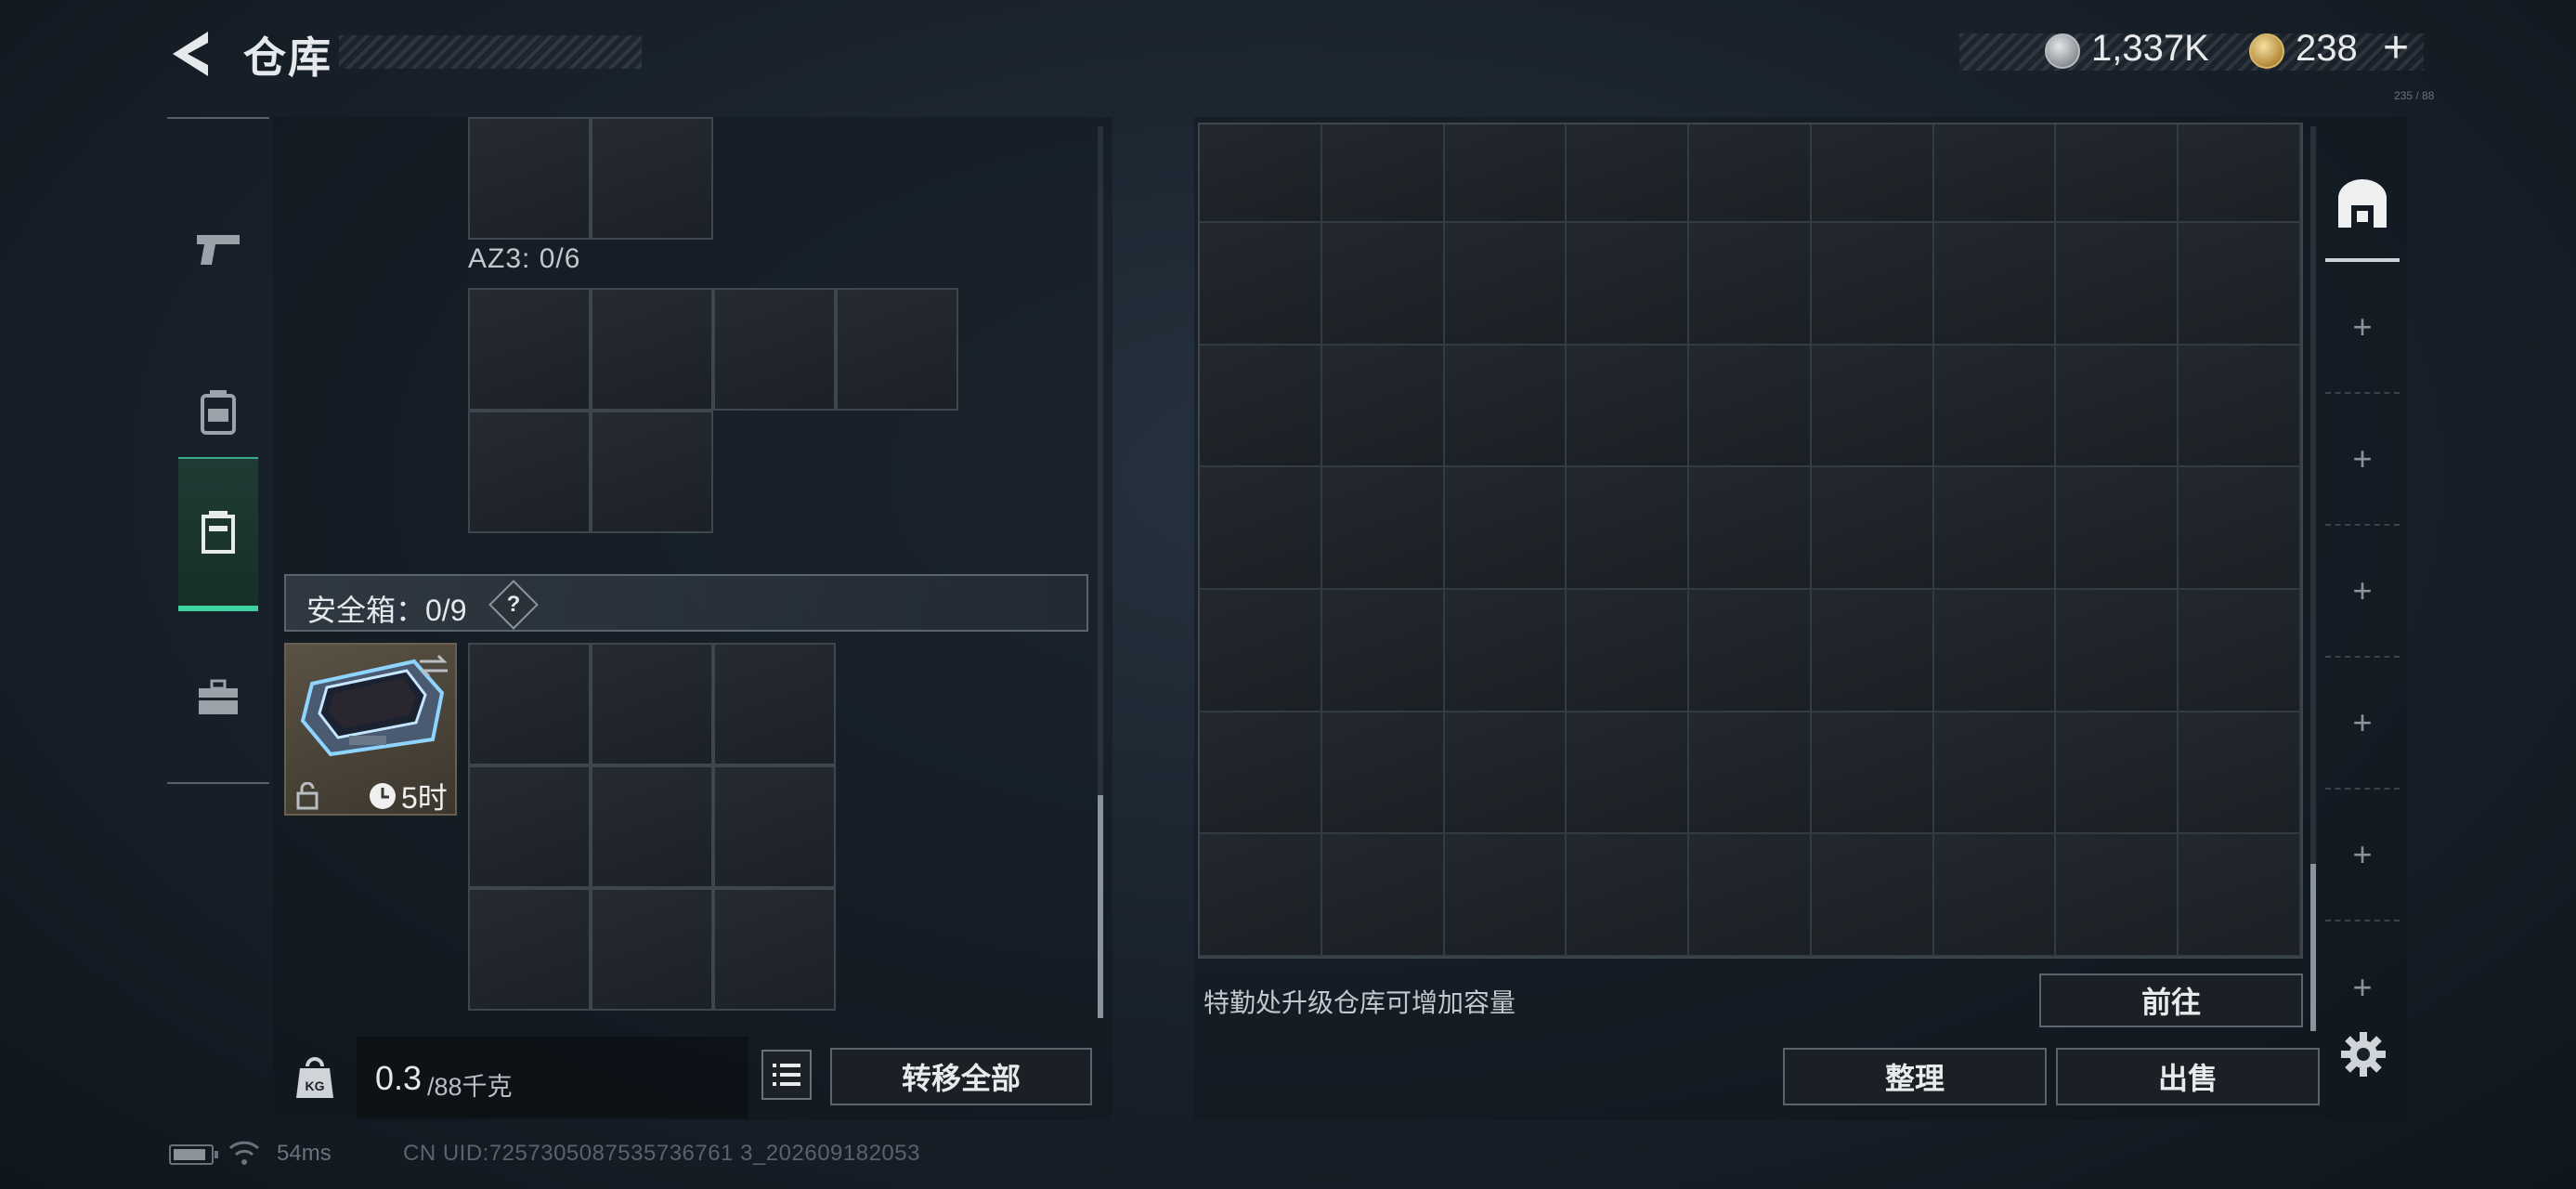 The height and width of the screenshot is (1189, 2576). Describe the element at coordinates (2171, 1000) in the screenshot. I see `goto-button: 前往` at that location.